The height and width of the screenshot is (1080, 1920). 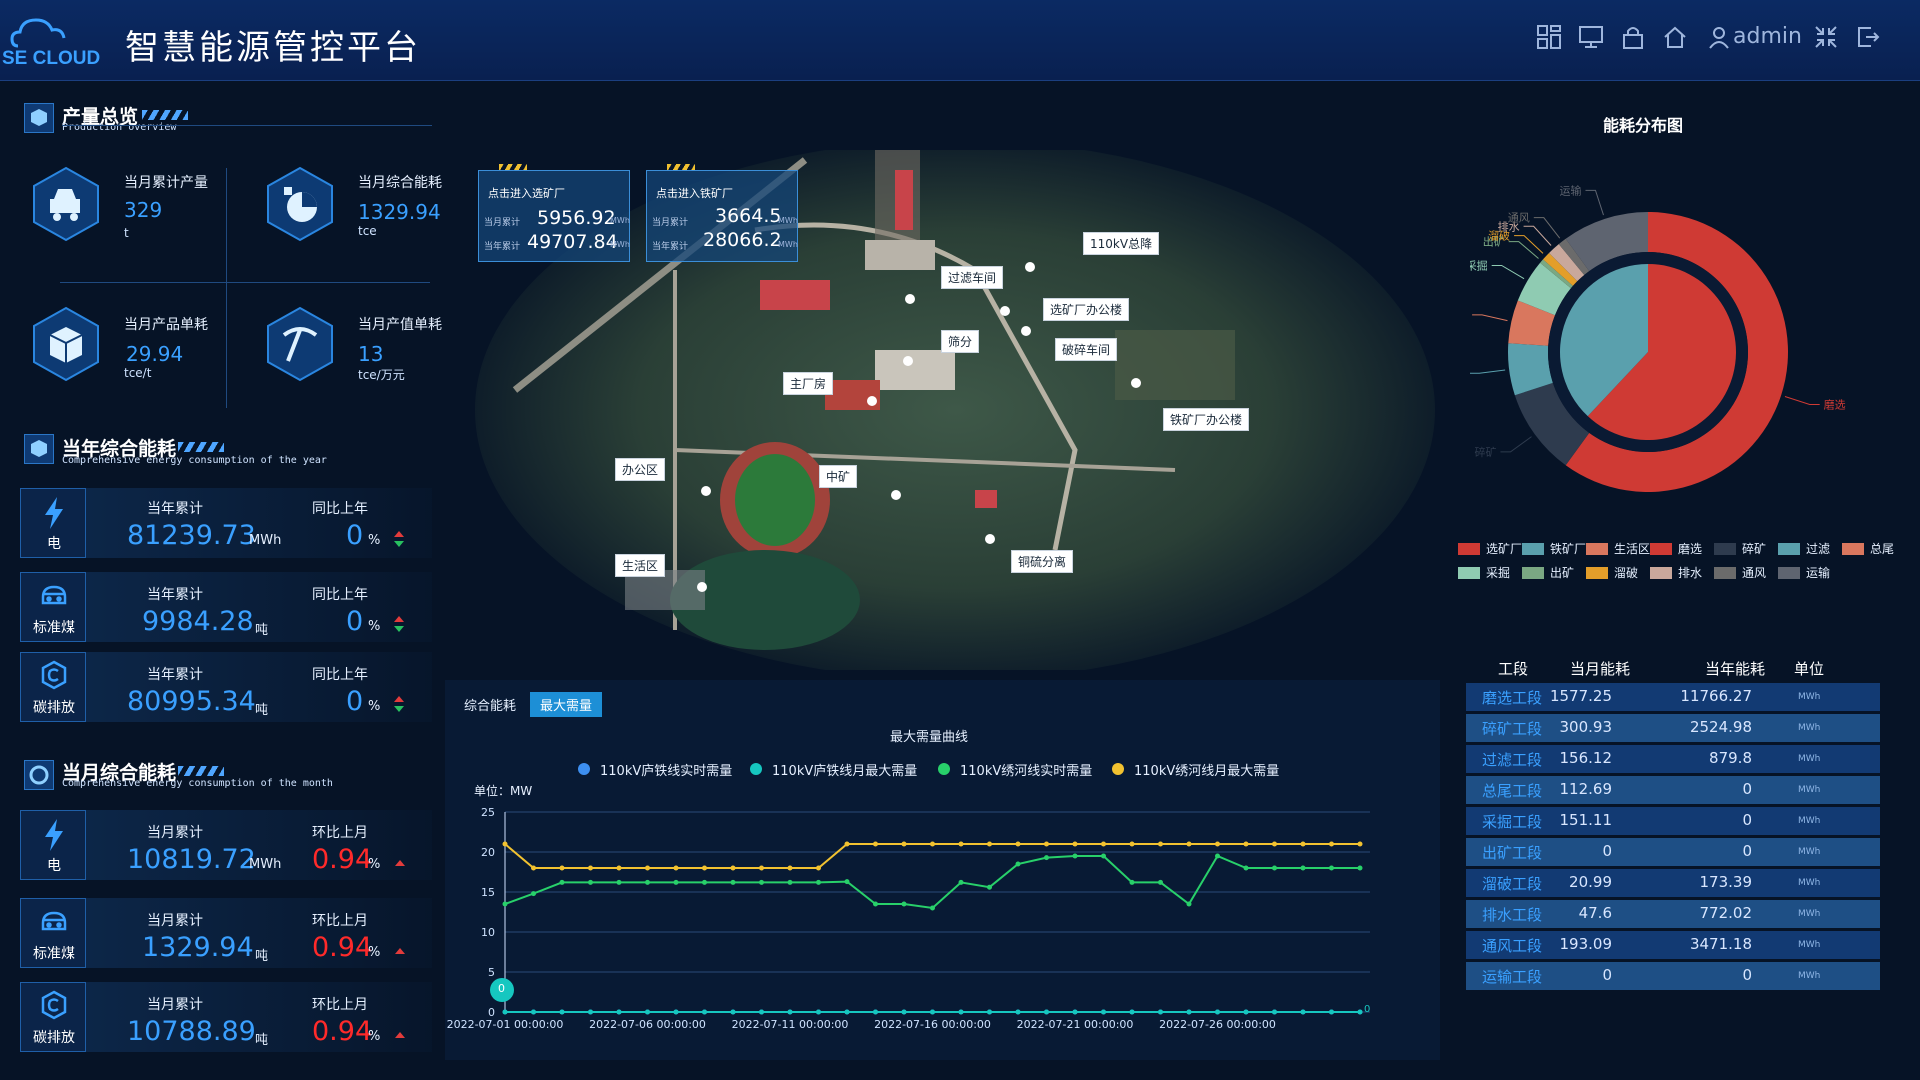 What do you see at coordinates (808, 383) in the screenshot?
I see `map-label: 主厂房` at bounding box center [808, 383].